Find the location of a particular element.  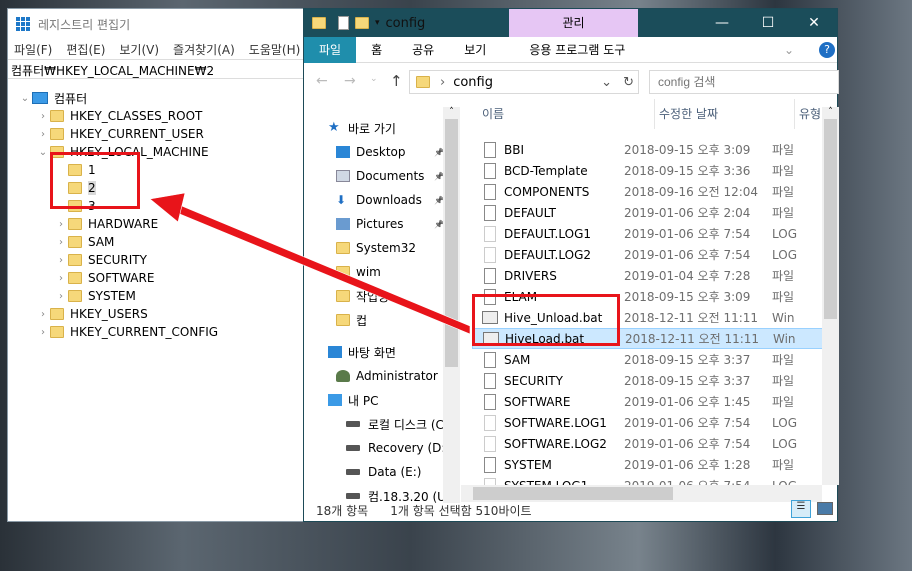

arrow-head is located at coordinates (167, 207).